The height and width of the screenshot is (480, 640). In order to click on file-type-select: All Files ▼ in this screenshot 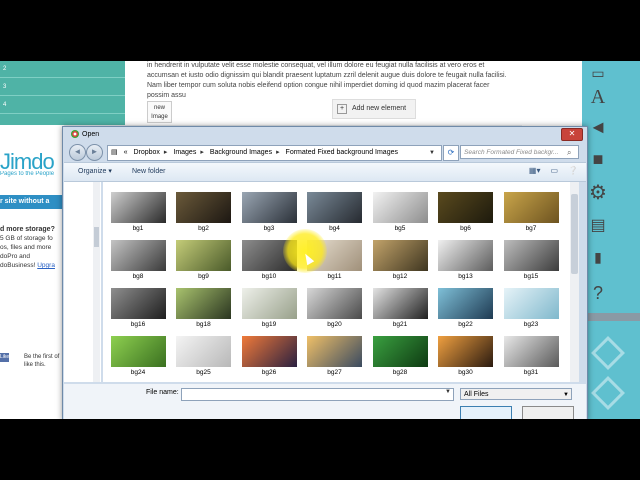, I will do `click(516, 394)`.